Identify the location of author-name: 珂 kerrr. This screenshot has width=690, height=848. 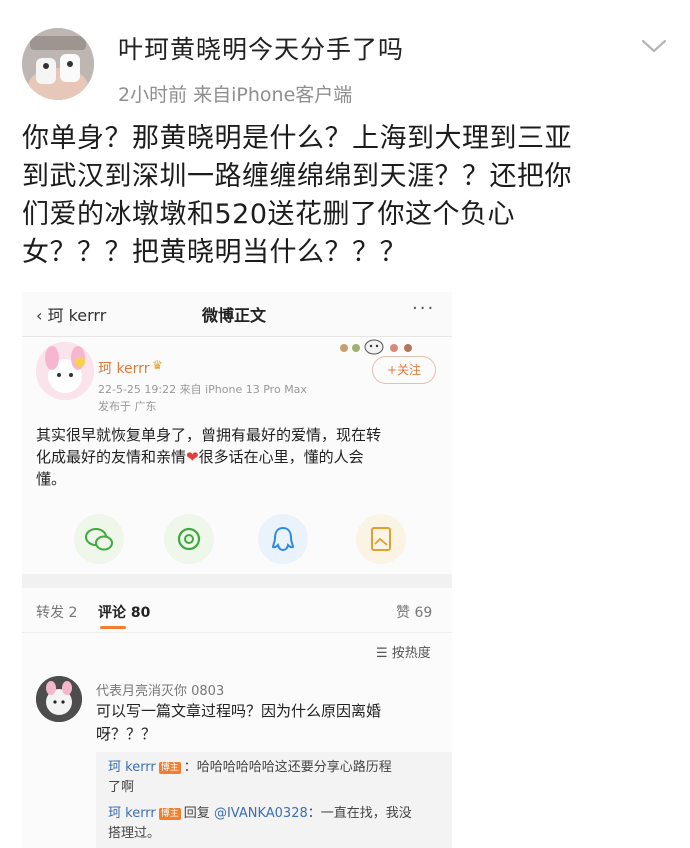
(123, 368).